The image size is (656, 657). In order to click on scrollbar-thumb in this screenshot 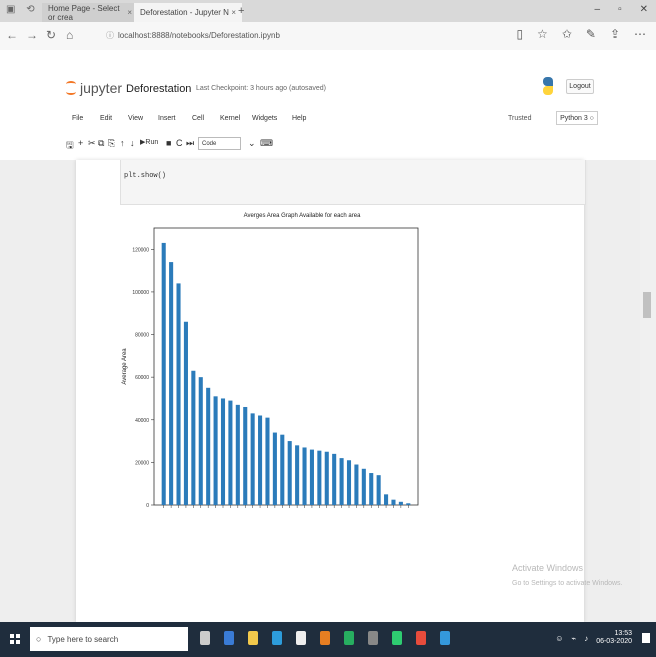, I will do `click(647, 305)`.